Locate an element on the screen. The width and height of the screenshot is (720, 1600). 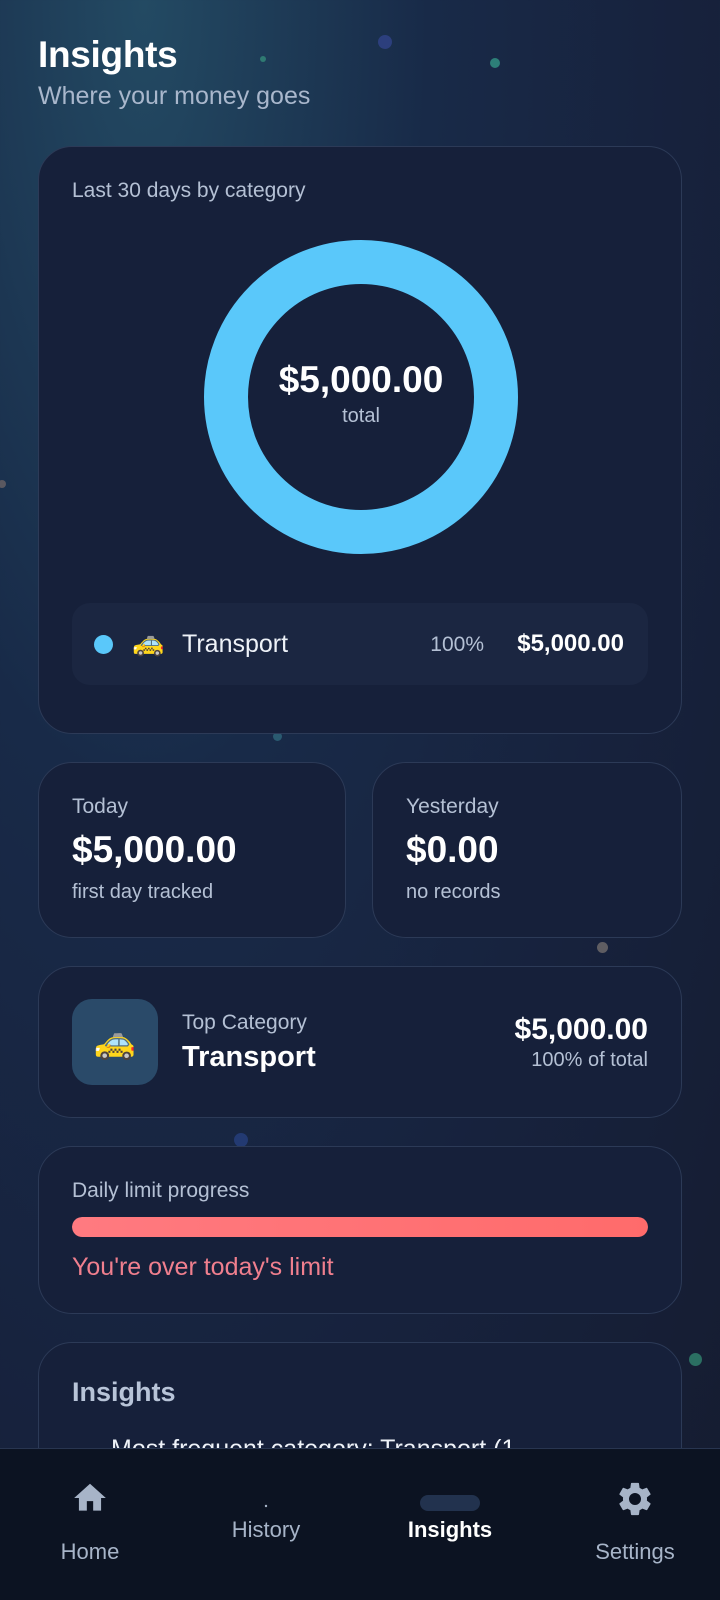
legend-color-dot is located at coordinates (103, 644).